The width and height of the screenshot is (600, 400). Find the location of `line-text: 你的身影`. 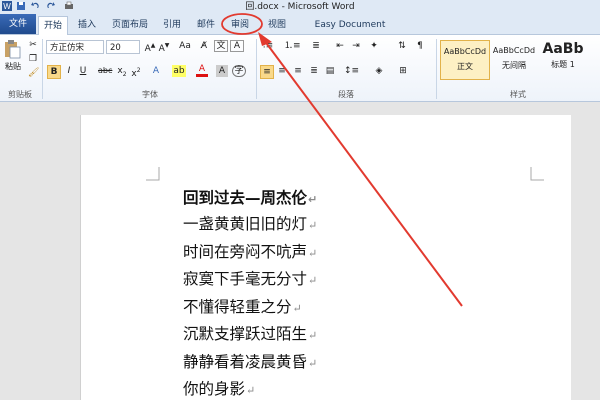

line-text: 你的身影 is located at coordinates (214, 389).